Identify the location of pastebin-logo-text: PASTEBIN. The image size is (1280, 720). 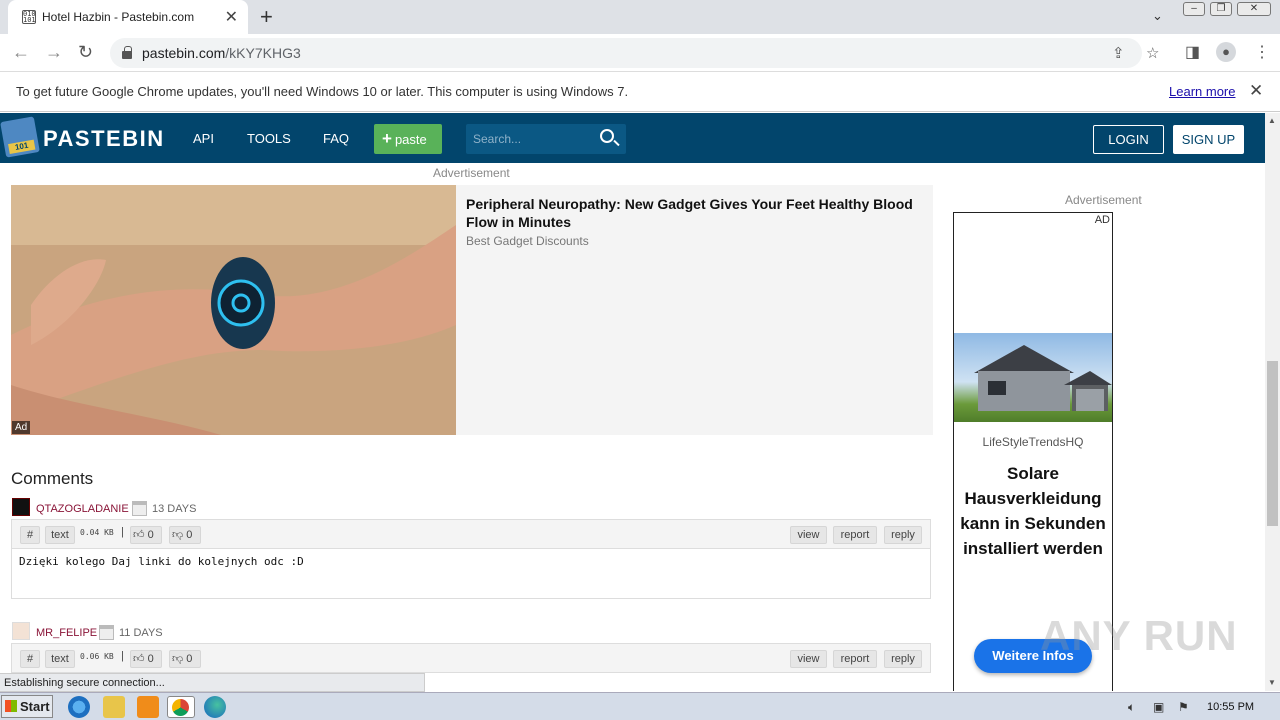
(104, 139).